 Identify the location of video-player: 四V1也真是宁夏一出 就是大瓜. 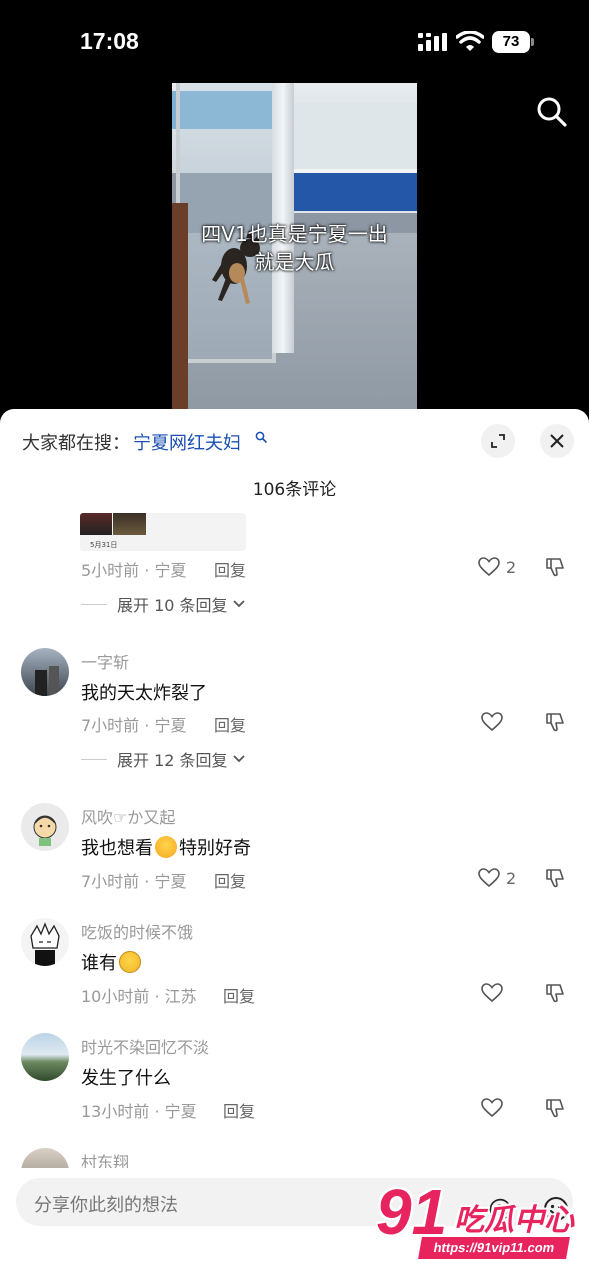
(294, 246).